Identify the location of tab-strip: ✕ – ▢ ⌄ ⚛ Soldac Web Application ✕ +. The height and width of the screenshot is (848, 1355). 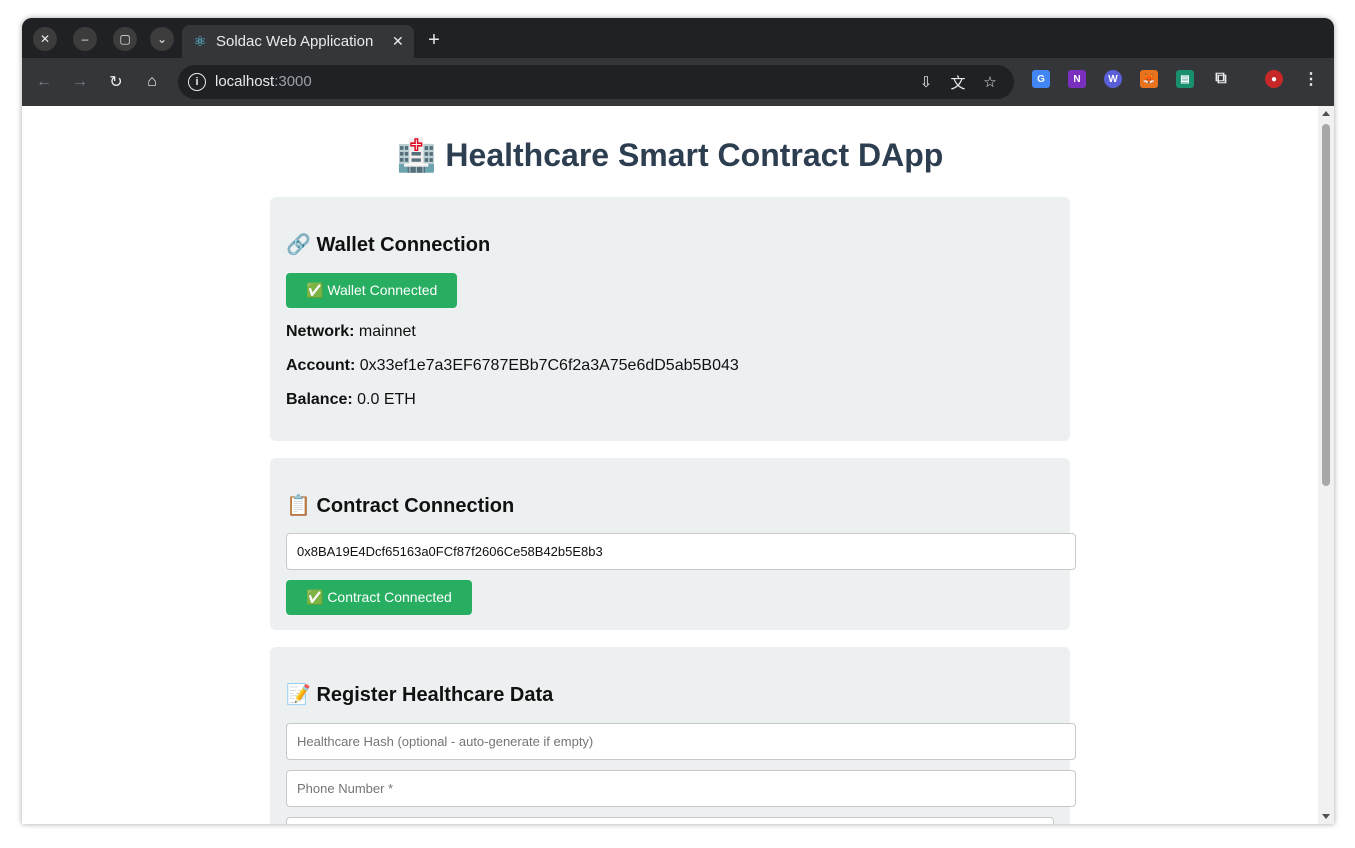
(678, 38).